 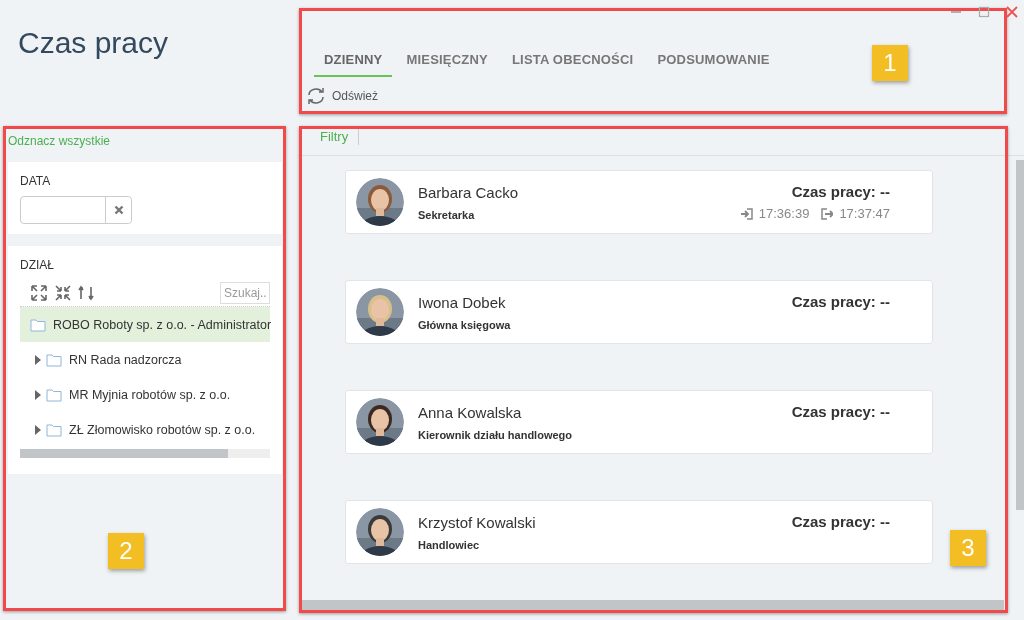 What do you see at coordinates (639, 532) in the screenshot?
I see `employee-card: Krzystof Kowalski Handlowiec Czas pracy: --` at bounding box center [639, 532].